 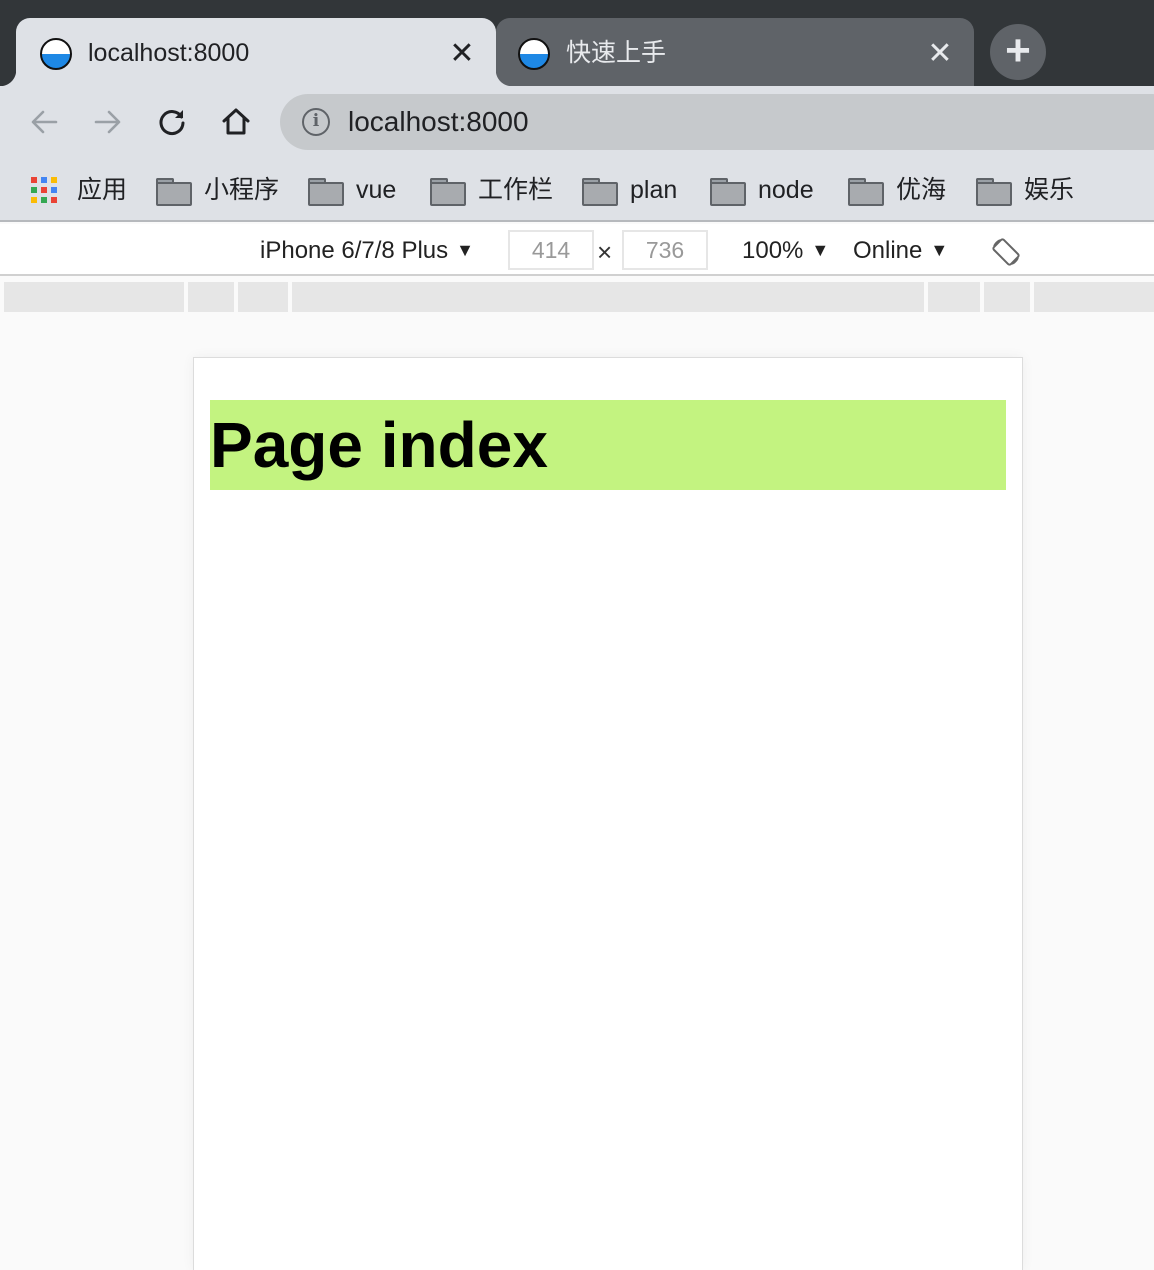 I want to click on tab-strip: localhost:8000 ✕ 快速上手 ✕ +, so click(x=577, y=43).